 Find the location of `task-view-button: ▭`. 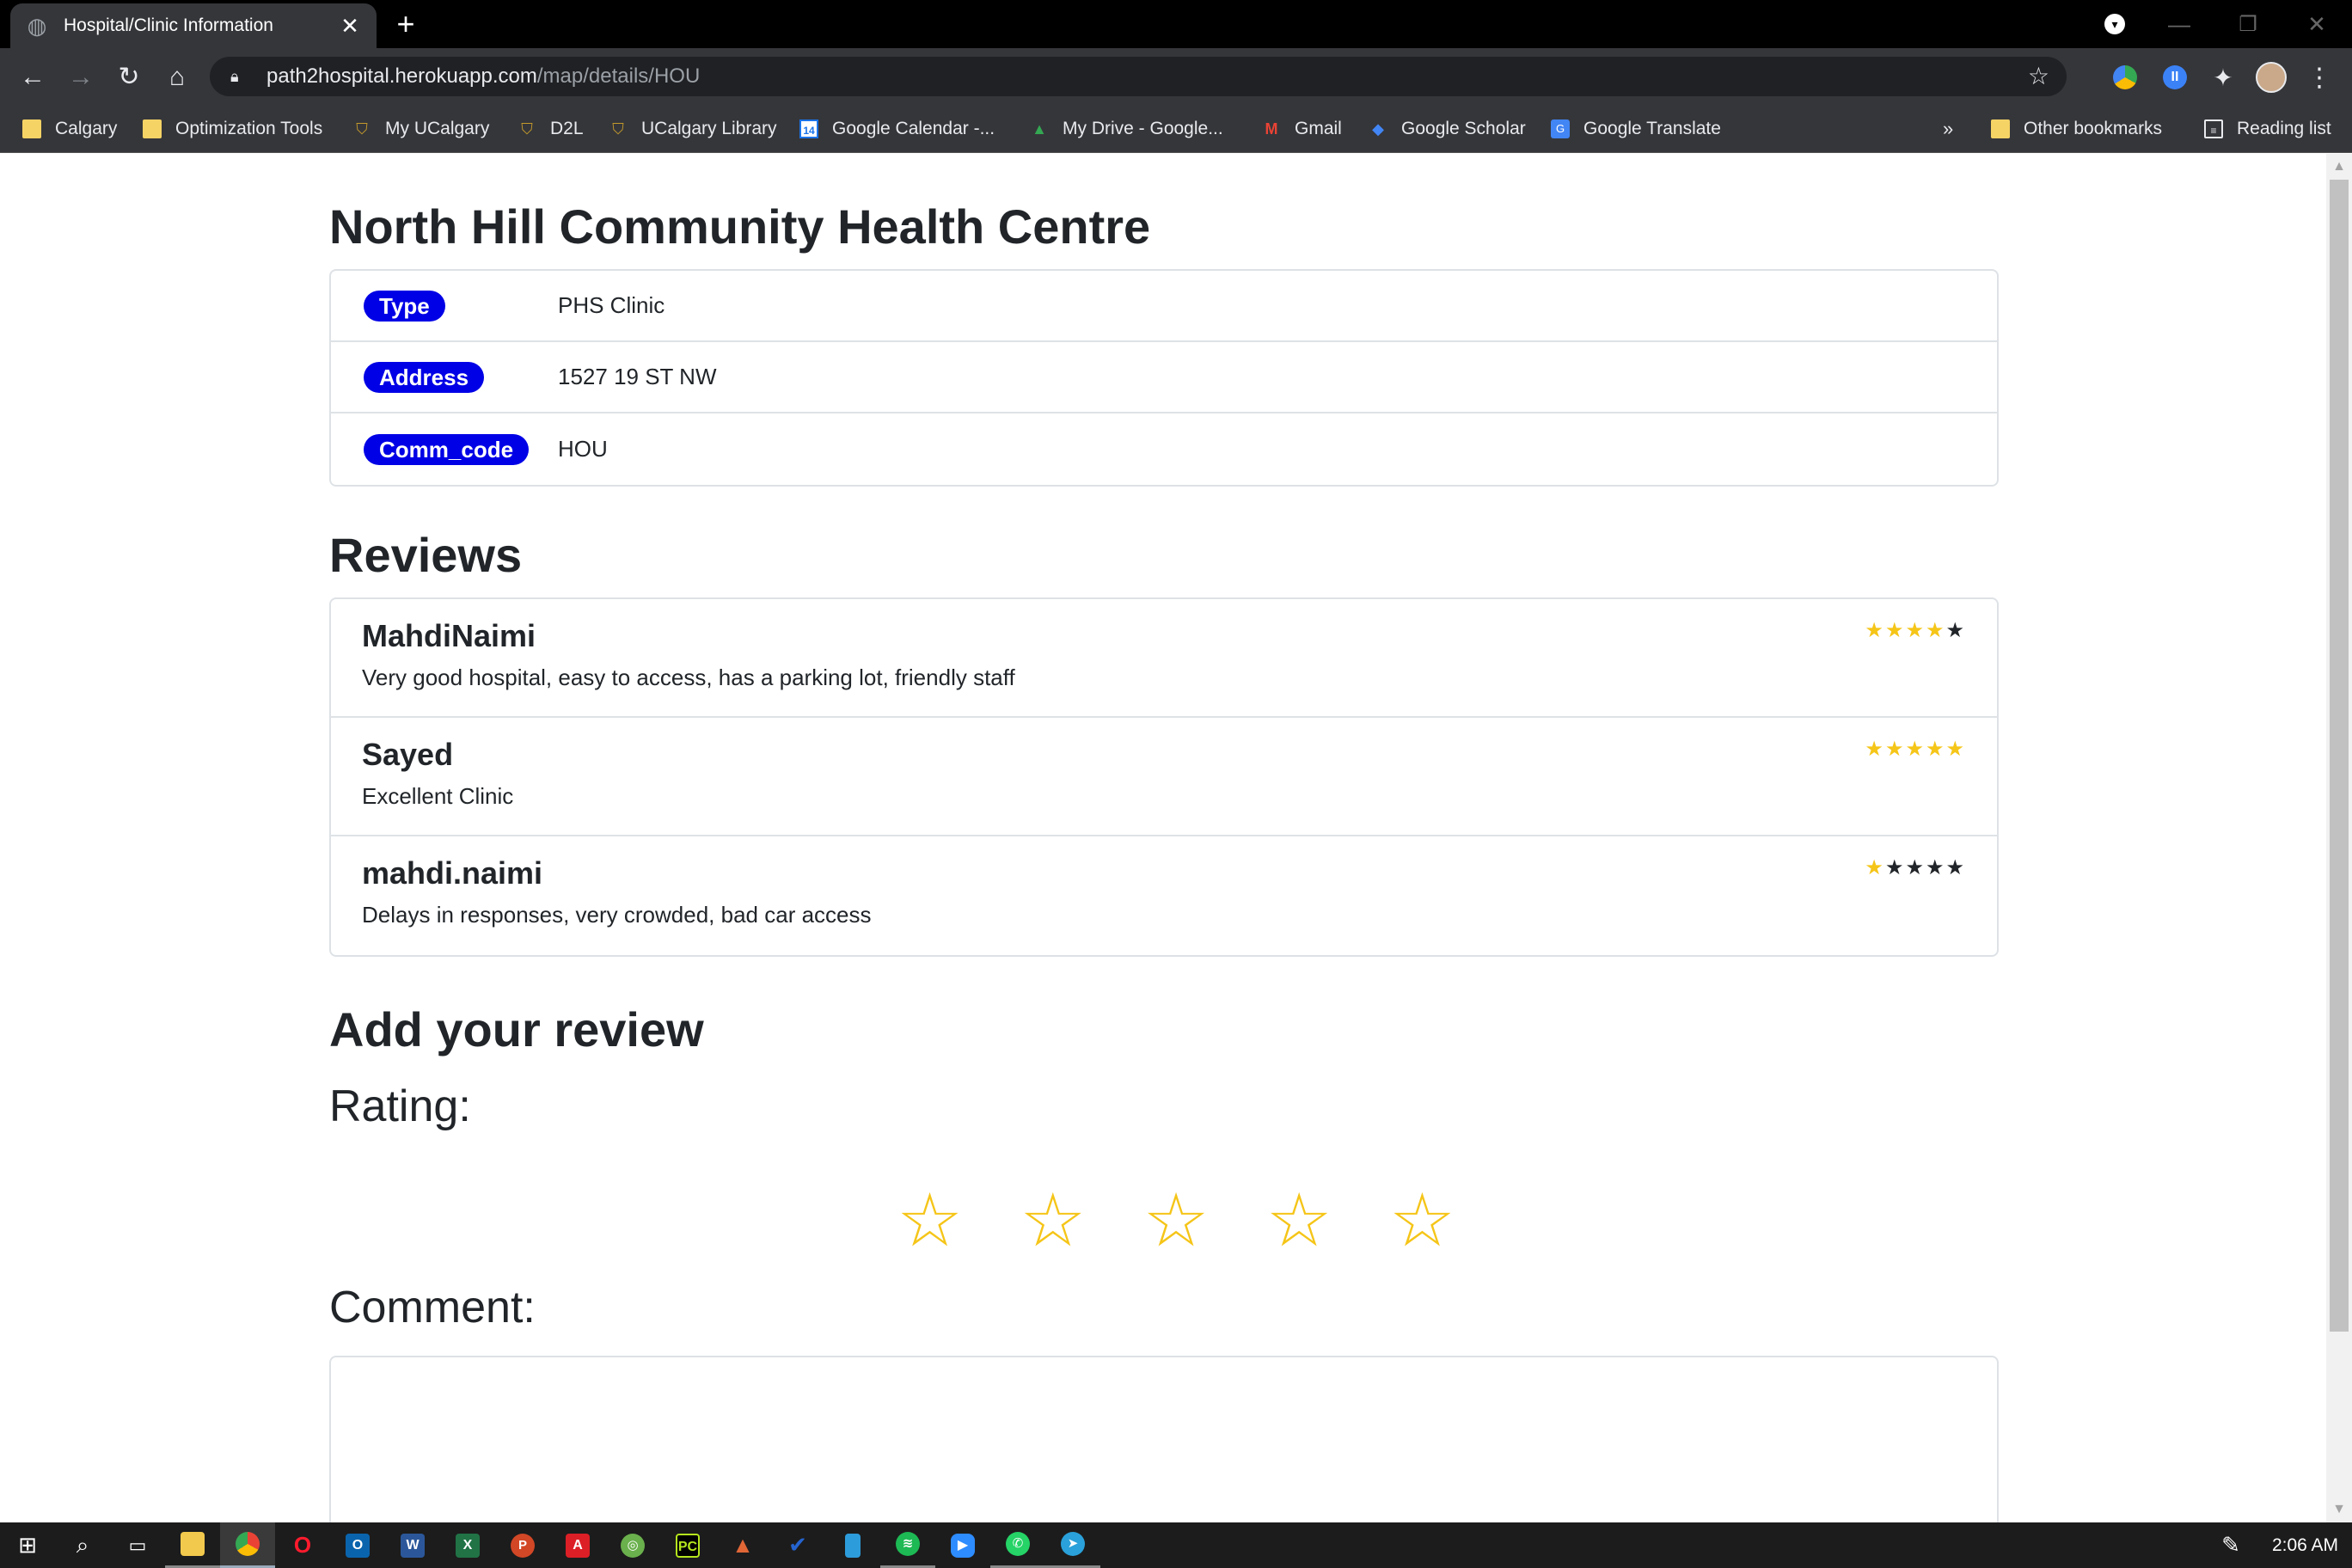

task-view-button: ▭ is located at coordinates (137, 1545).